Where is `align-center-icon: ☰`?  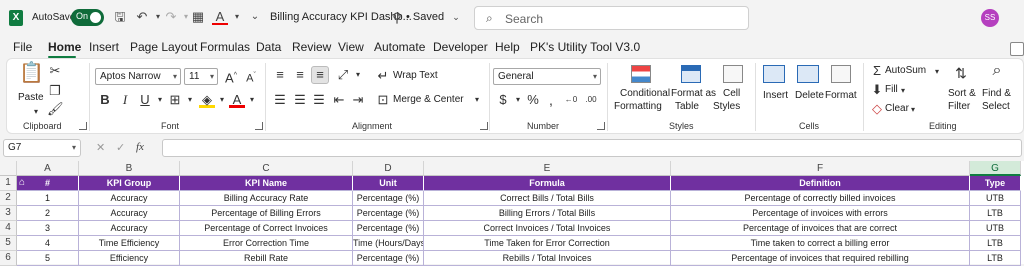 align-center-icon: ☰ is located at coordinates (300, 100).